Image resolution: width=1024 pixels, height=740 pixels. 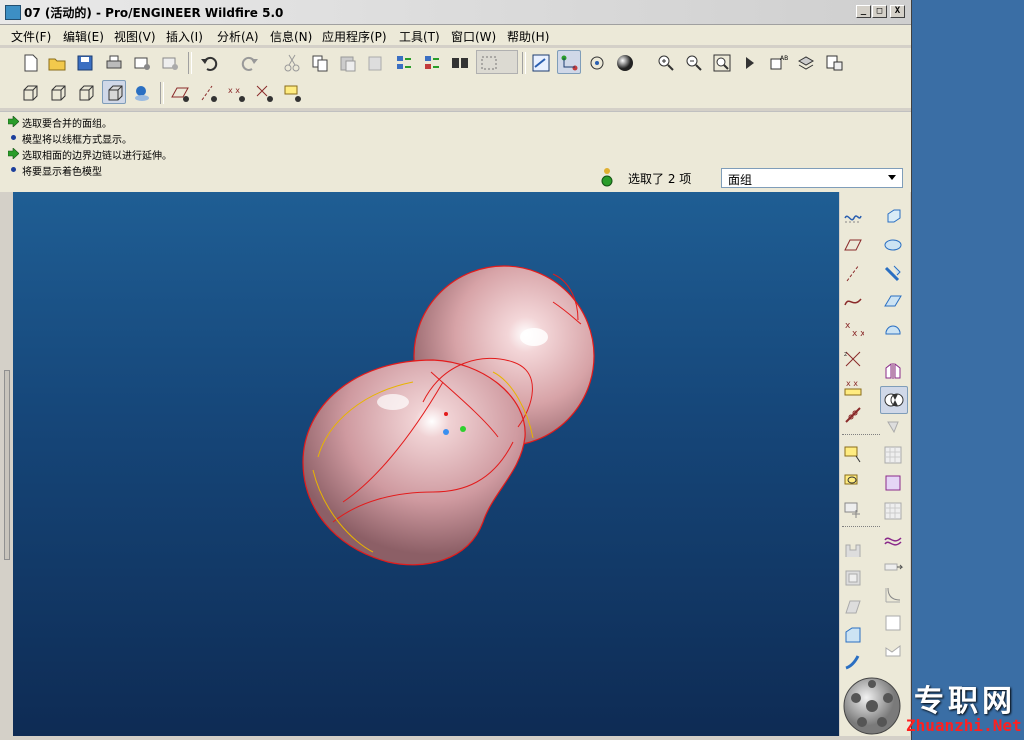 What do you see at coordinates (135, 36) in the screenshot?
I see `menu-view: 视图(V)` at bounding box center [135, 36].